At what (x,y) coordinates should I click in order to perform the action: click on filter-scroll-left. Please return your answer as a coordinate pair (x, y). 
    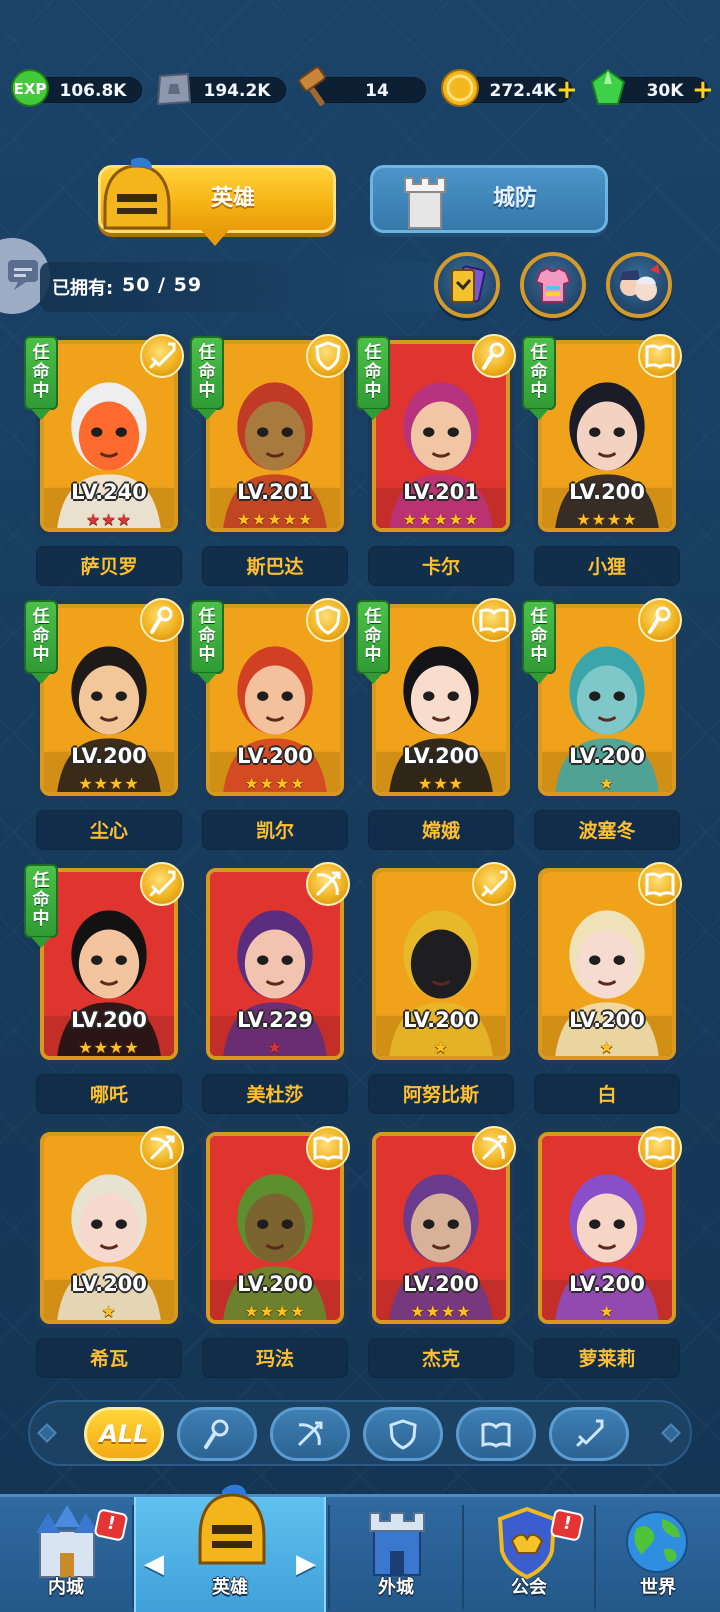
    Looking at the image, I should click on (47, 1433).